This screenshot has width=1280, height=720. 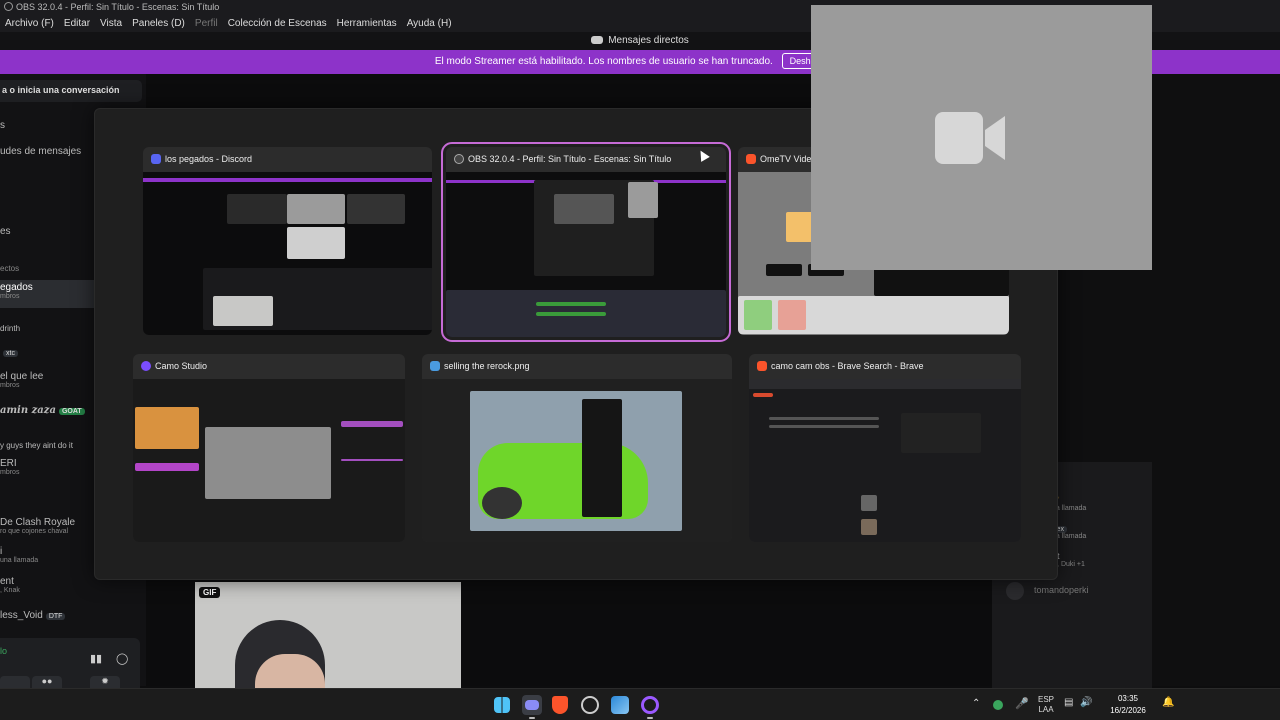 I want to click on discord-taskbar-icon, so click(x=532, y=705).